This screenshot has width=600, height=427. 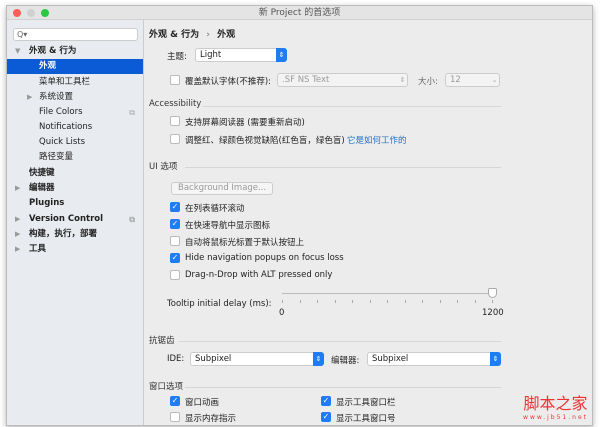 I want to click on sidebar-item-menus-toolbars: 菜单和工具栏, so click(x=75, y=82).